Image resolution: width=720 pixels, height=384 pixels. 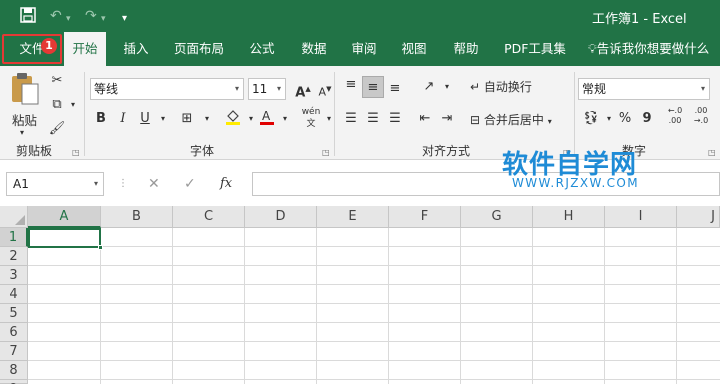 I want to click on undo-icon: ↶, so click(x=56, y=16).